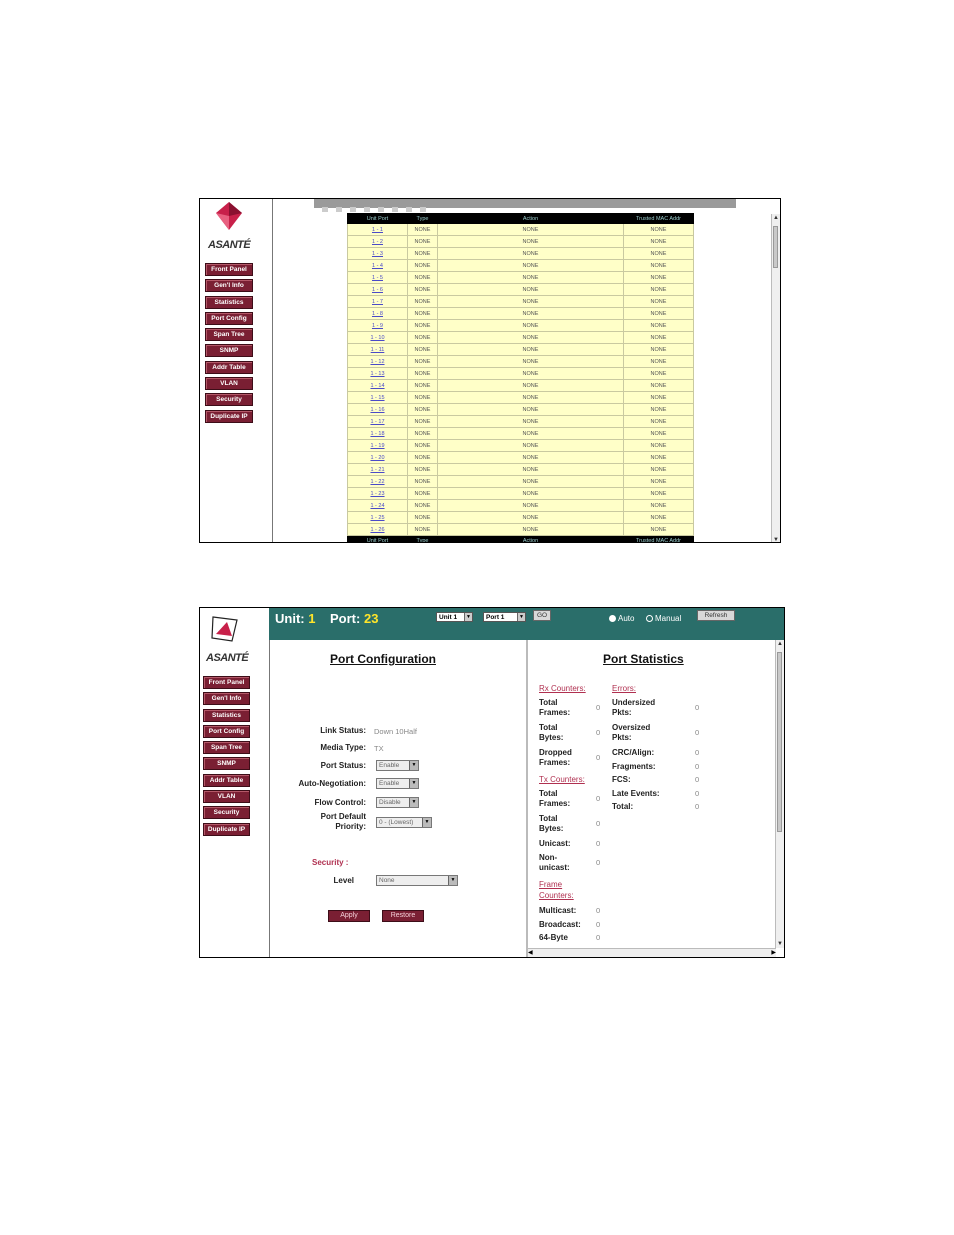 The height and width of the screenshot is (1235, 954). I want to click on port-link: 1 - 2, so click(377, 241).